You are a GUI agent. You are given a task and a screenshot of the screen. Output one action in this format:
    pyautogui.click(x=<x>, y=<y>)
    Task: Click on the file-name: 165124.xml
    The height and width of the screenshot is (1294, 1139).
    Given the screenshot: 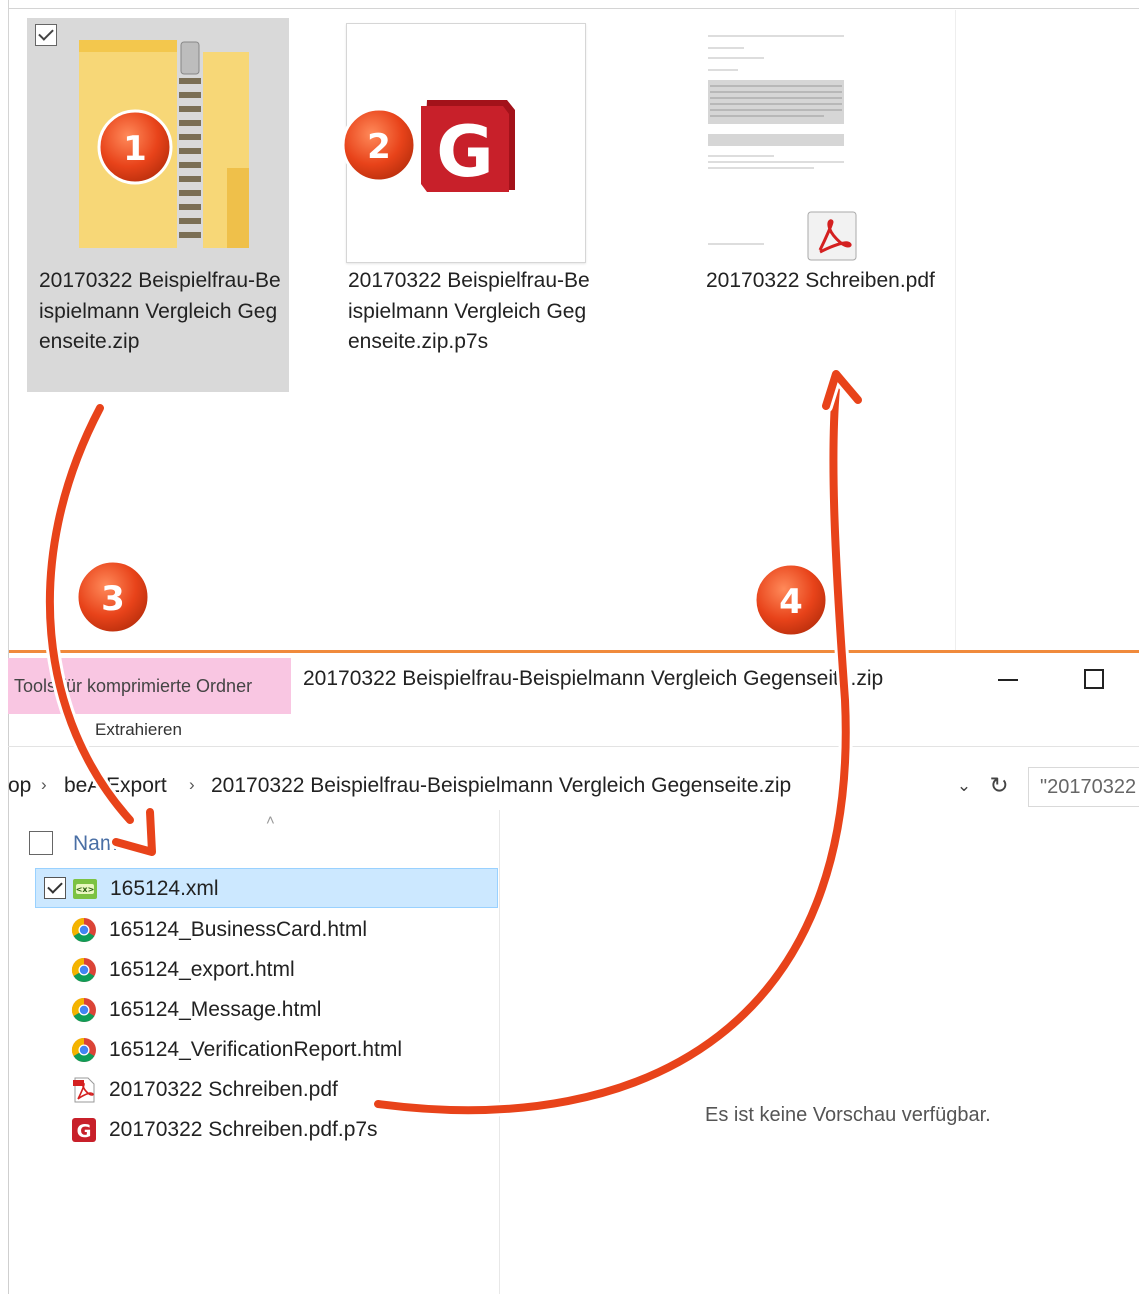 What is the action you would take?
    pyautogui.click(x=164, y=888)
    